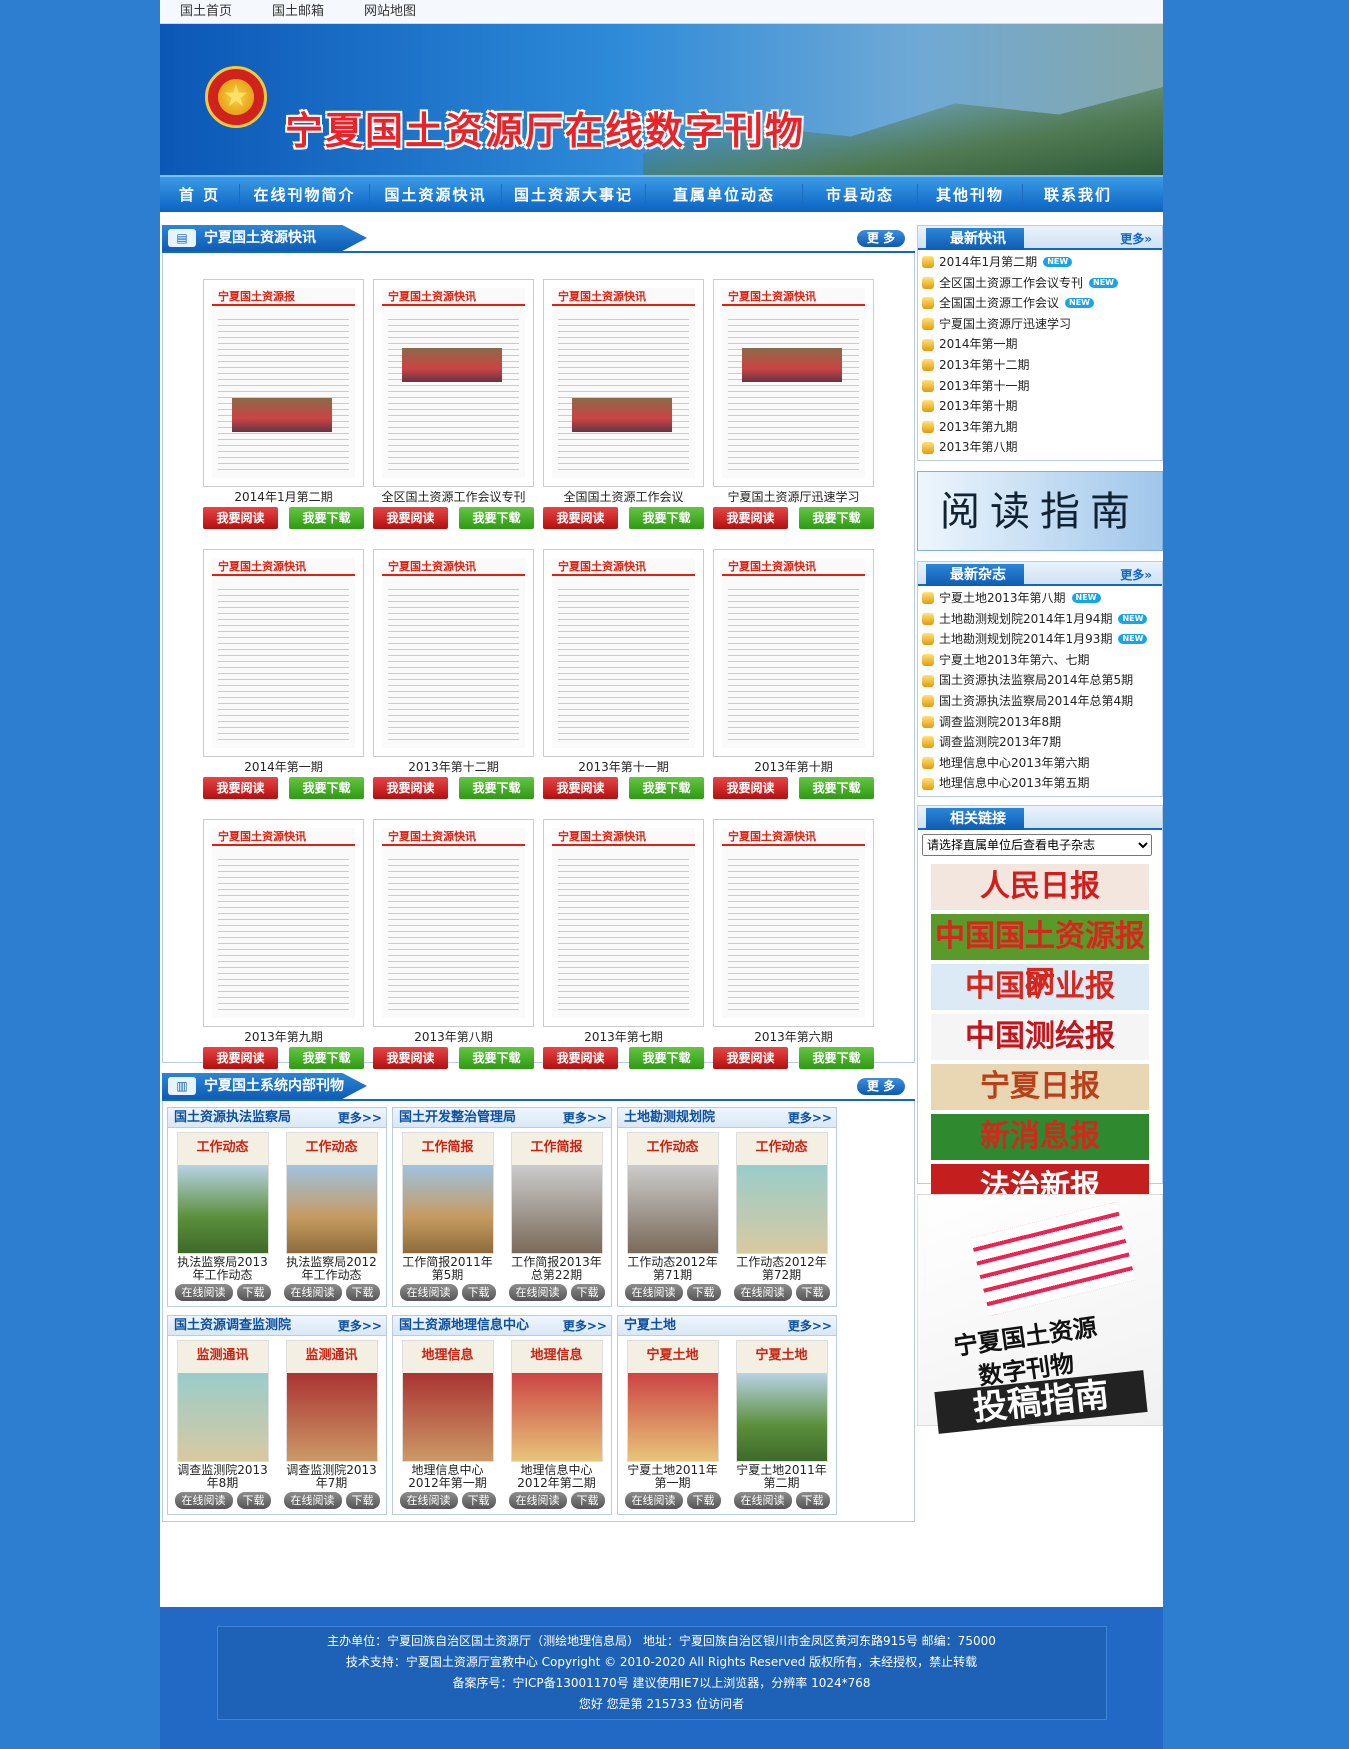 Image resolution: width=1349 pixels, height=1749 pixels. I want to click on list-item: 国土资源执法监察局2014年总第5期, so click(1040, 680).